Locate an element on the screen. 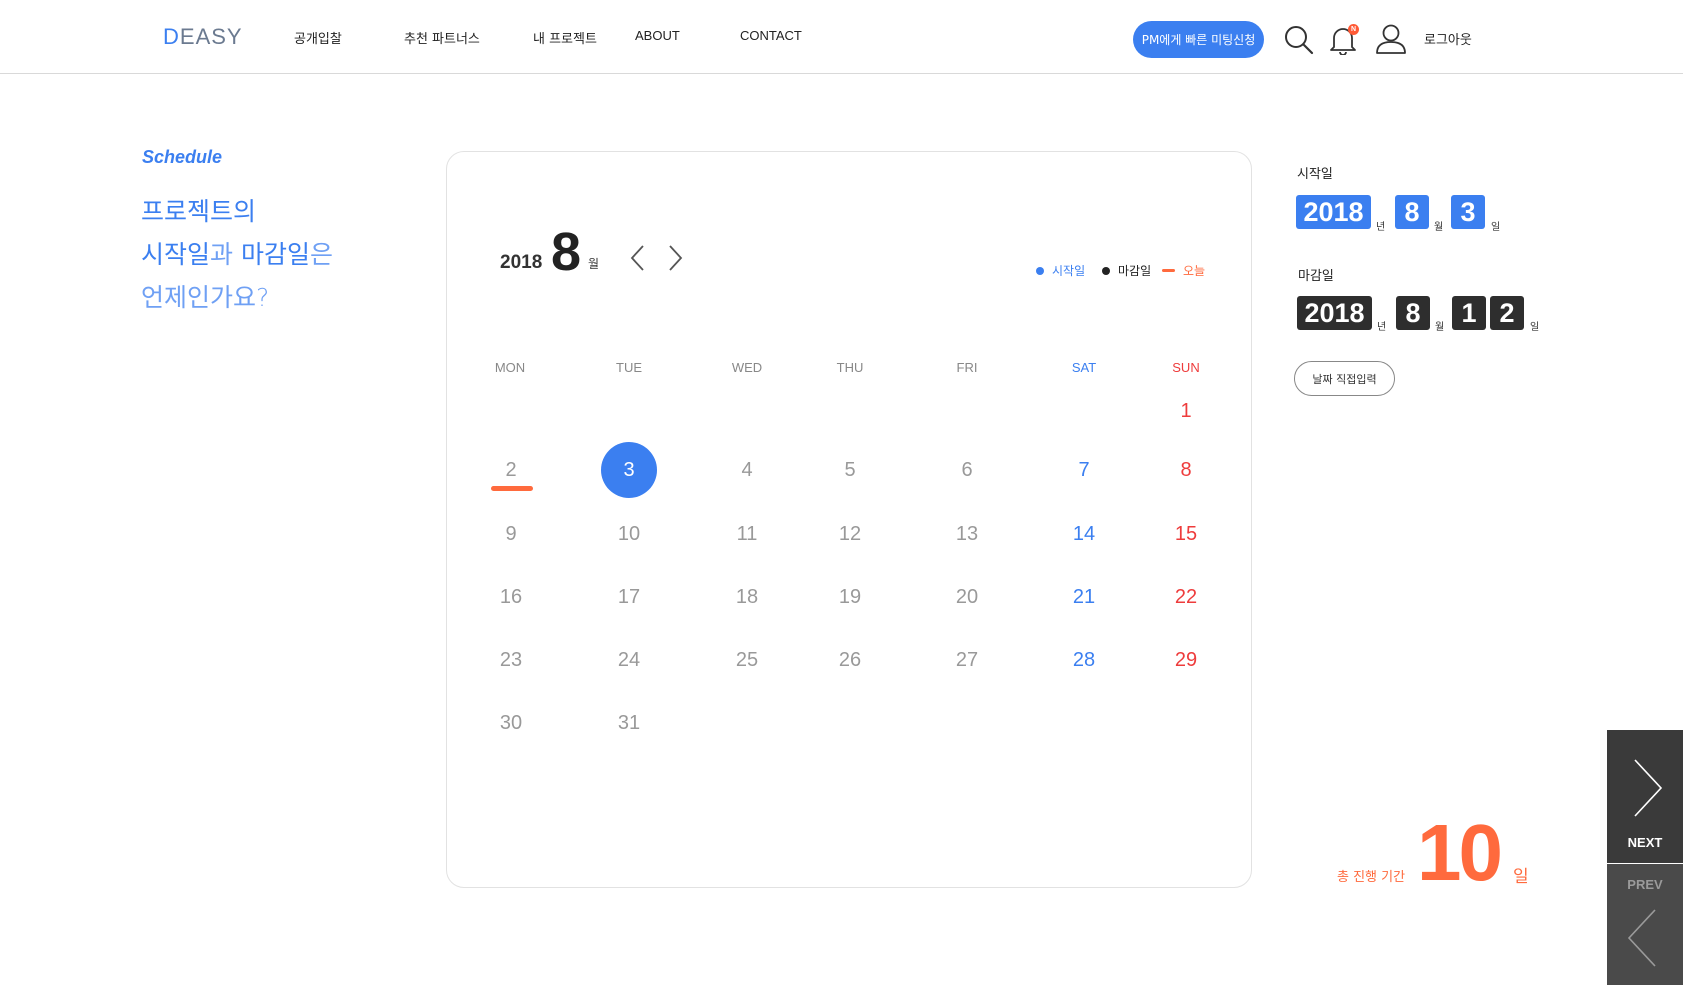 This screenshot has width=1683, height=985. start-year-unit: 년 is located at coordinates (1381, 227).